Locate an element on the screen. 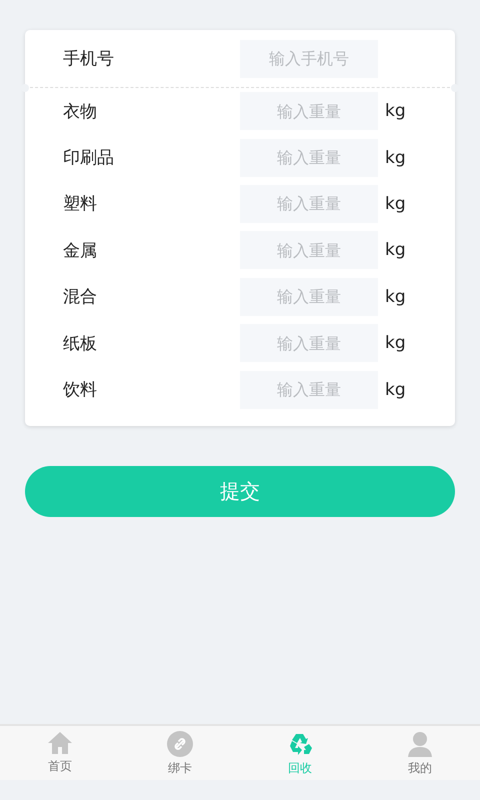  field-label: 纸板 is located at coordinates (80, 343).